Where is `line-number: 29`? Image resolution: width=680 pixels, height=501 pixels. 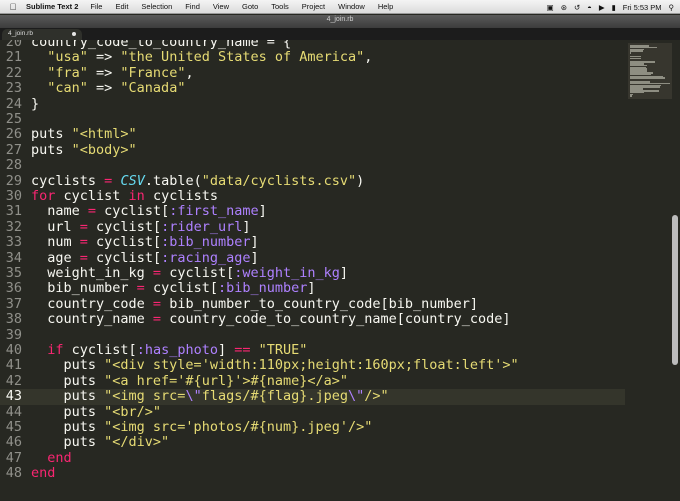 line-number: 29 is located at coordinates (13, 180).